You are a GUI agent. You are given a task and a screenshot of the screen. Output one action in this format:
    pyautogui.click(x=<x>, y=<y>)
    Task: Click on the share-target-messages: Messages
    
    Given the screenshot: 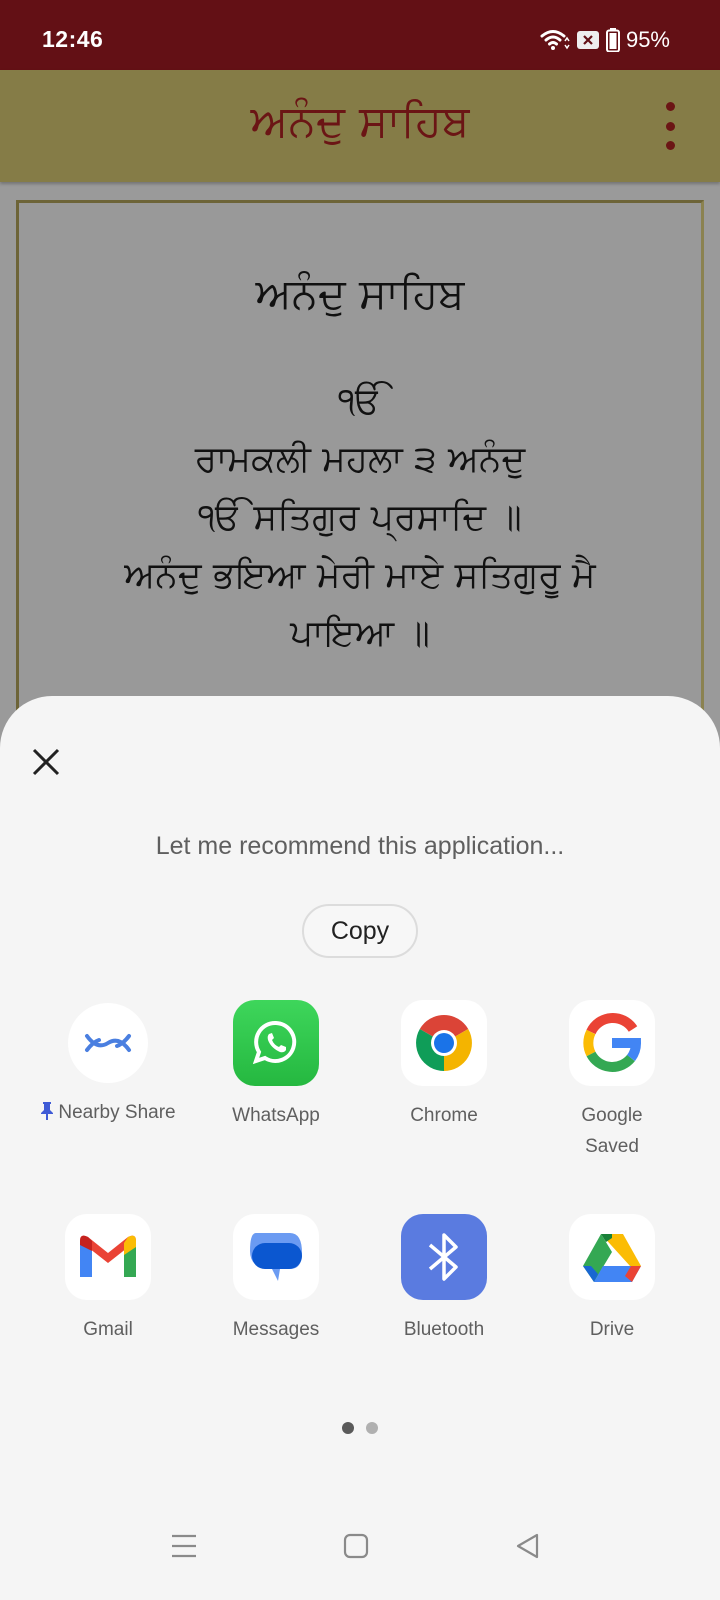 What is the action you would take?
    pyautogui.click(x=276, y=1279)
    